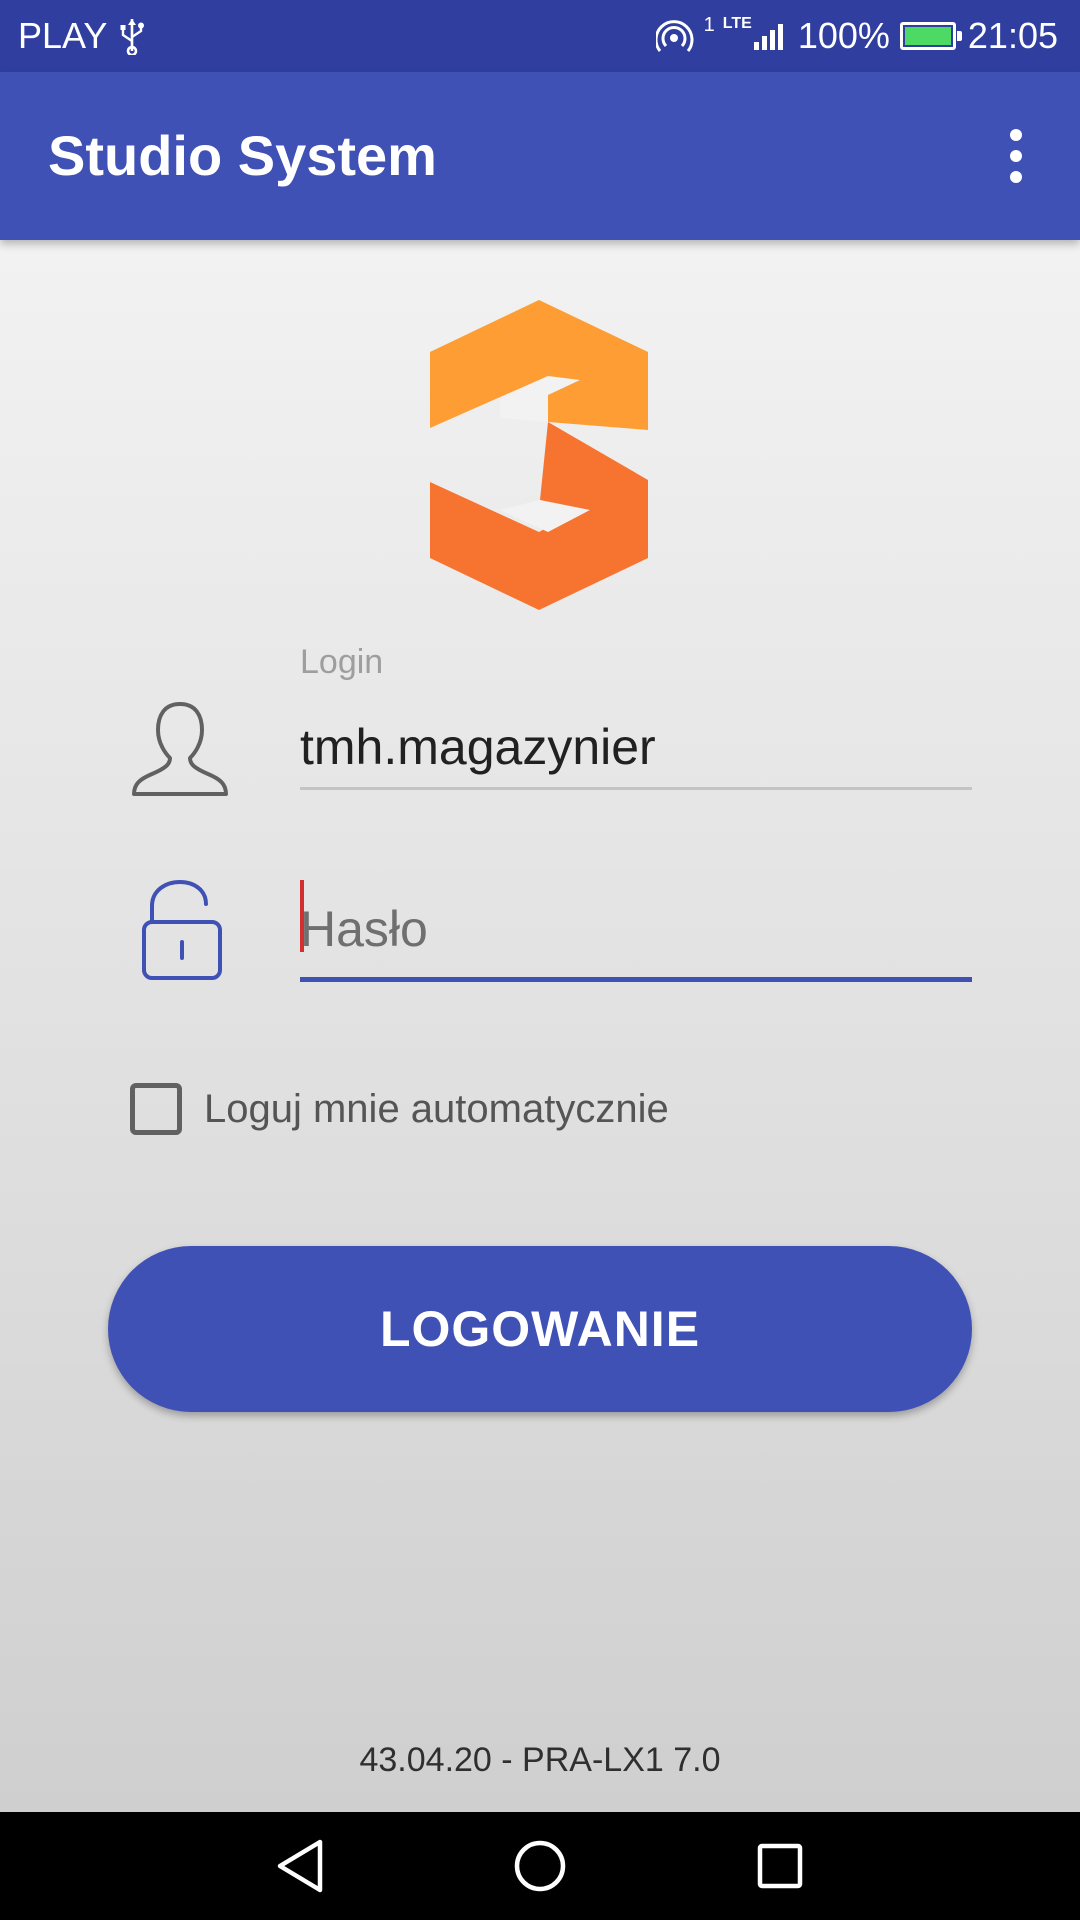 The image size is (1080, 1920). What do you see at coordinates (780, 1866) in the screenshot?
I see `recents-icon` at bounding box center [780, 1866].